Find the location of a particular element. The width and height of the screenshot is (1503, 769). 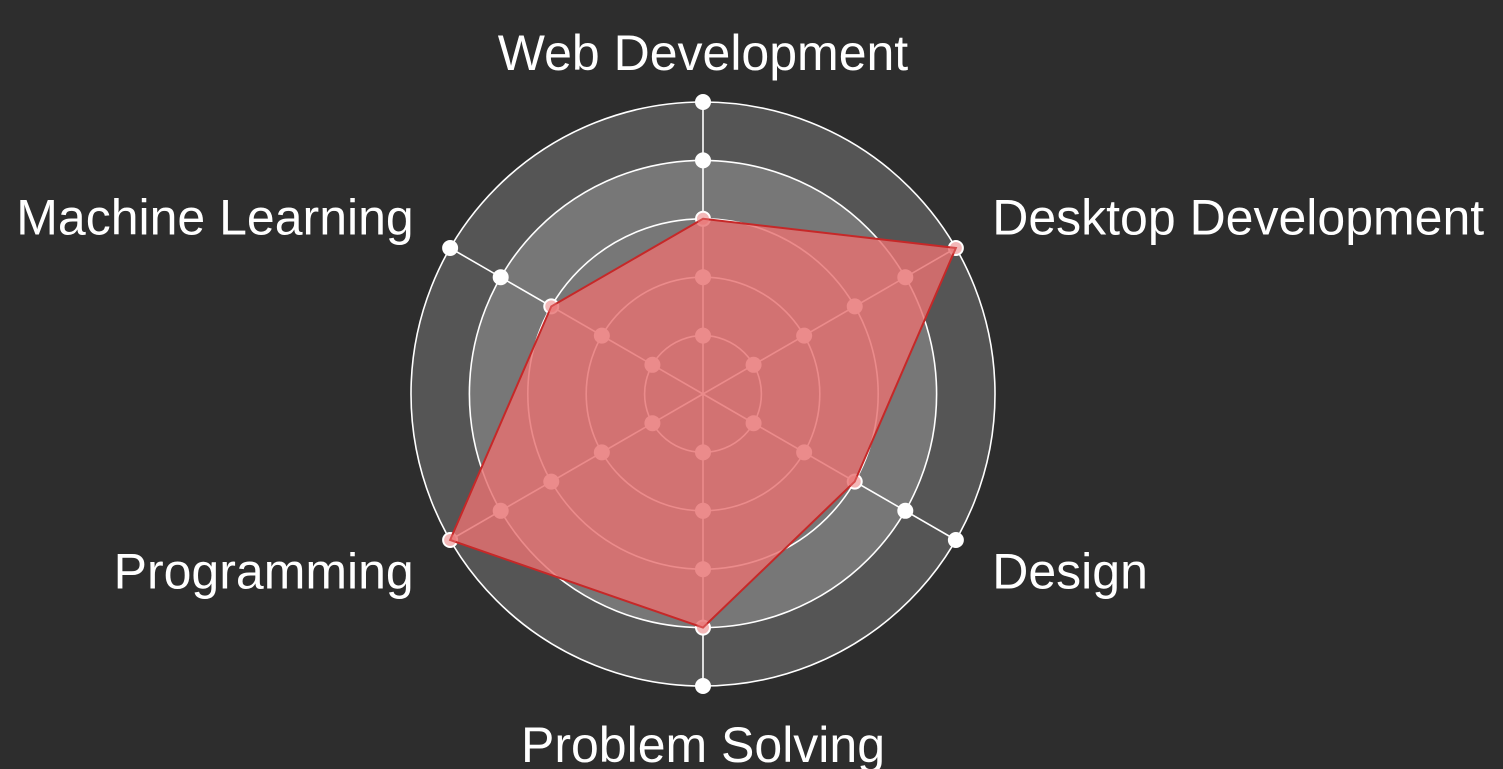

axis-label: Programming is located at coordinates (264, 572).